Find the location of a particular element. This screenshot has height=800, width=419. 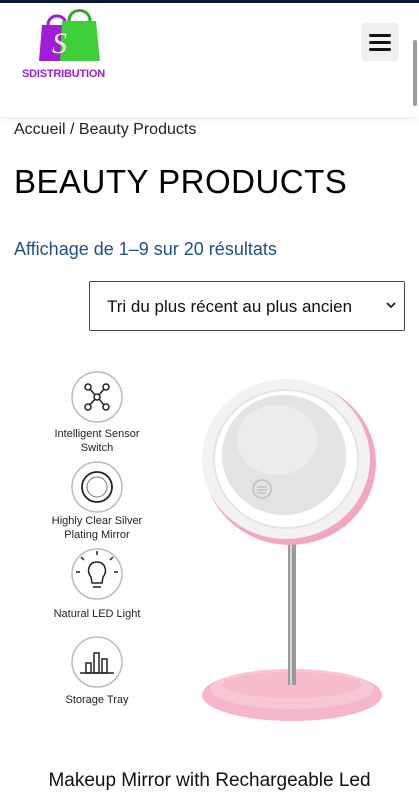

site-header: S SDISTRIBUTION is located at coordinates (209, 60).